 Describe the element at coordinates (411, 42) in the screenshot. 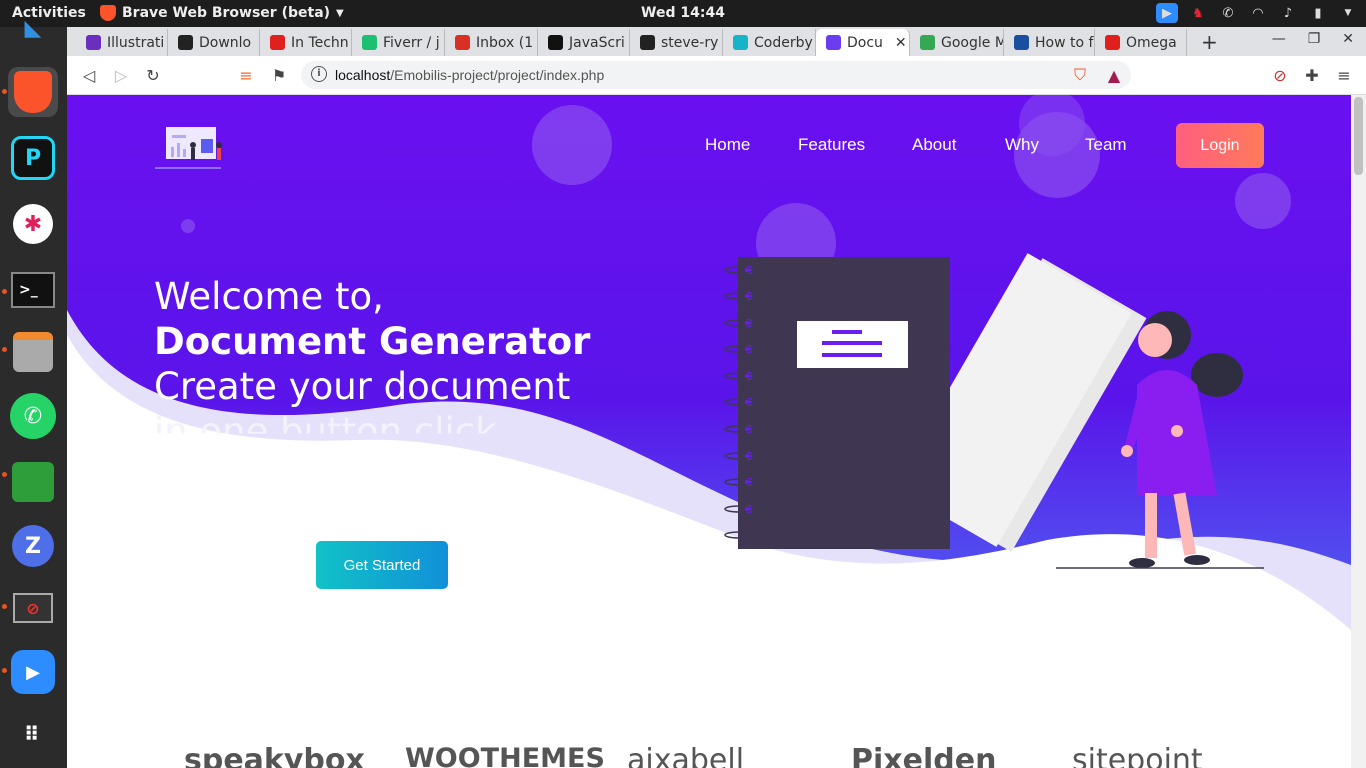

I see `tab-label: Fiverr / j` at that location.